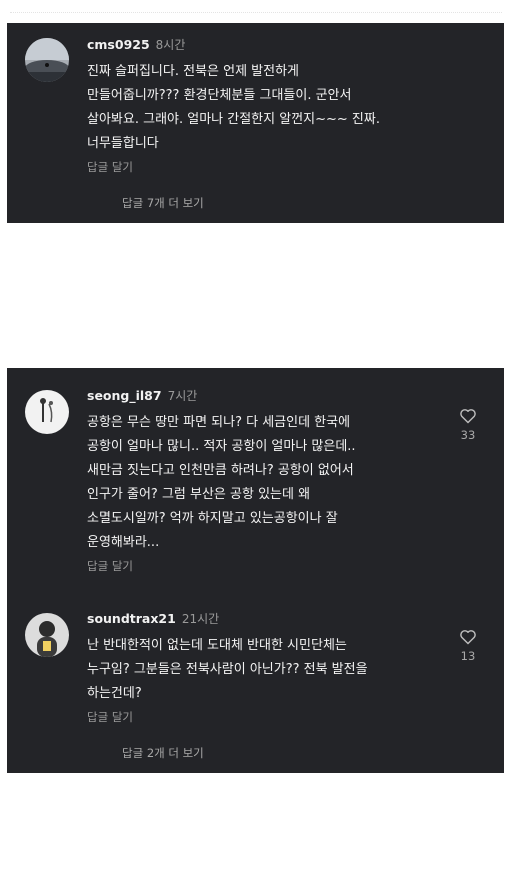  What do you see at coordinates (163, 203) in the screenshot?
I see `view-more-replies-button: 답글 7개 더 보기` at bounding box center [163, 203].